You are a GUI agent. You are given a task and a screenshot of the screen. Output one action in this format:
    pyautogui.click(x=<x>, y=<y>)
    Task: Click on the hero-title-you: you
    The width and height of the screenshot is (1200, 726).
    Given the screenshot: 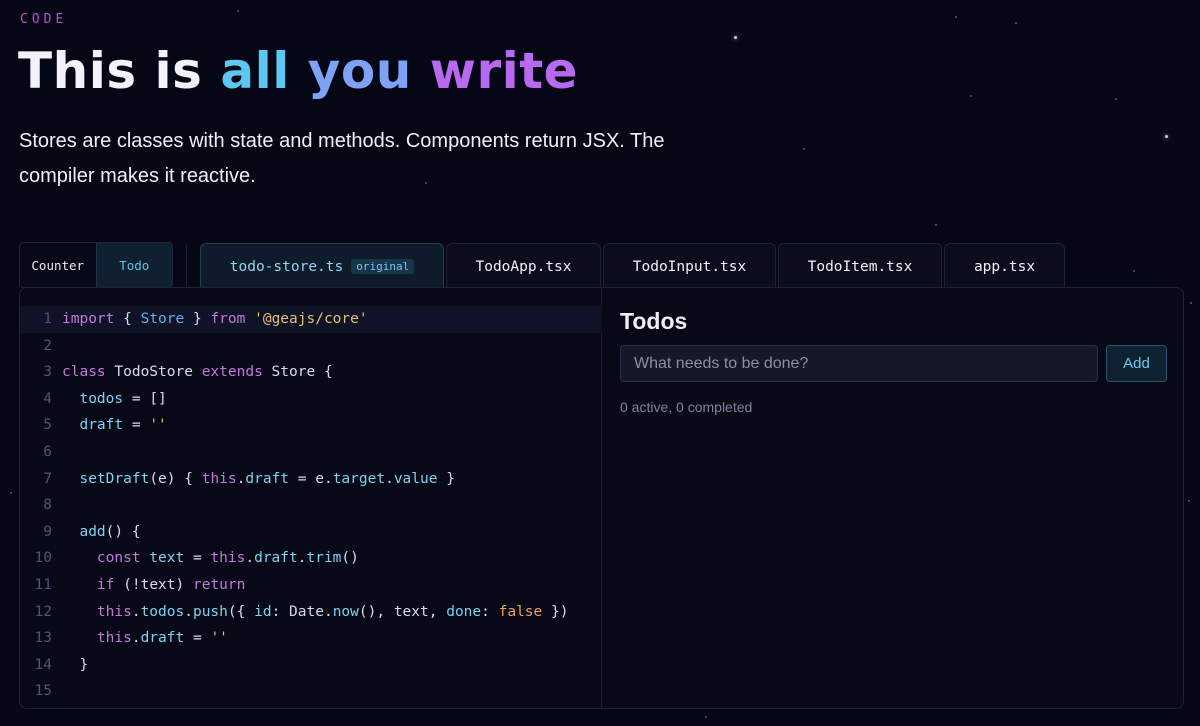 What is the action you would take?
    pyautogui.click(x=359, y=71)
    